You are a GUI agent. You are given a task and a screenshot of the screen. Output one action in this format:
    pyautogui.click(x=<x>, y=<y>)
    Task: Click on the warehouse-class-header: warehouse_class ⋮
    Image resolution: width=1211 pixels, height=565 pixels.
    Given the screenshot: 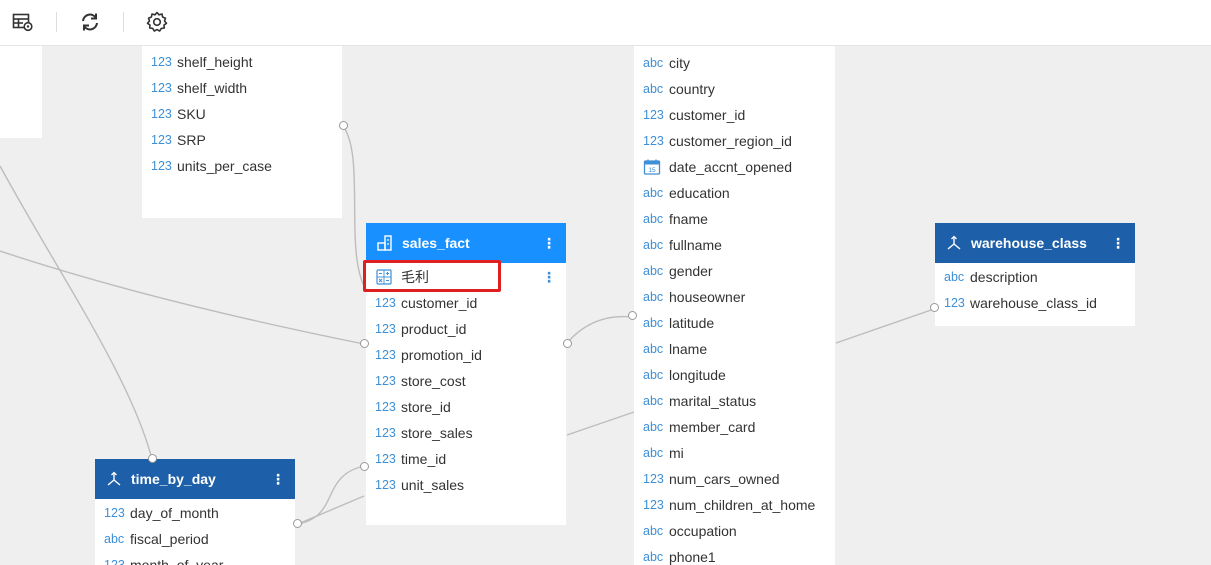 What is the action you would take?
    pyautogui.click(x=1035, y=243)
    